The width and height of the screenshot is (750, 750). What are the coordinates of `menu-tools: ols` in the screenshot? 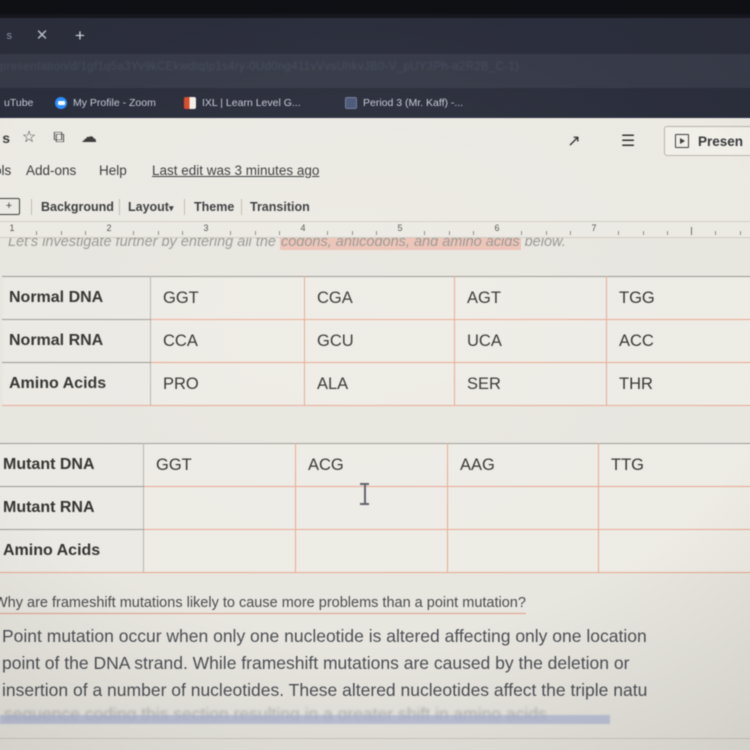 It's located at (5, 171).